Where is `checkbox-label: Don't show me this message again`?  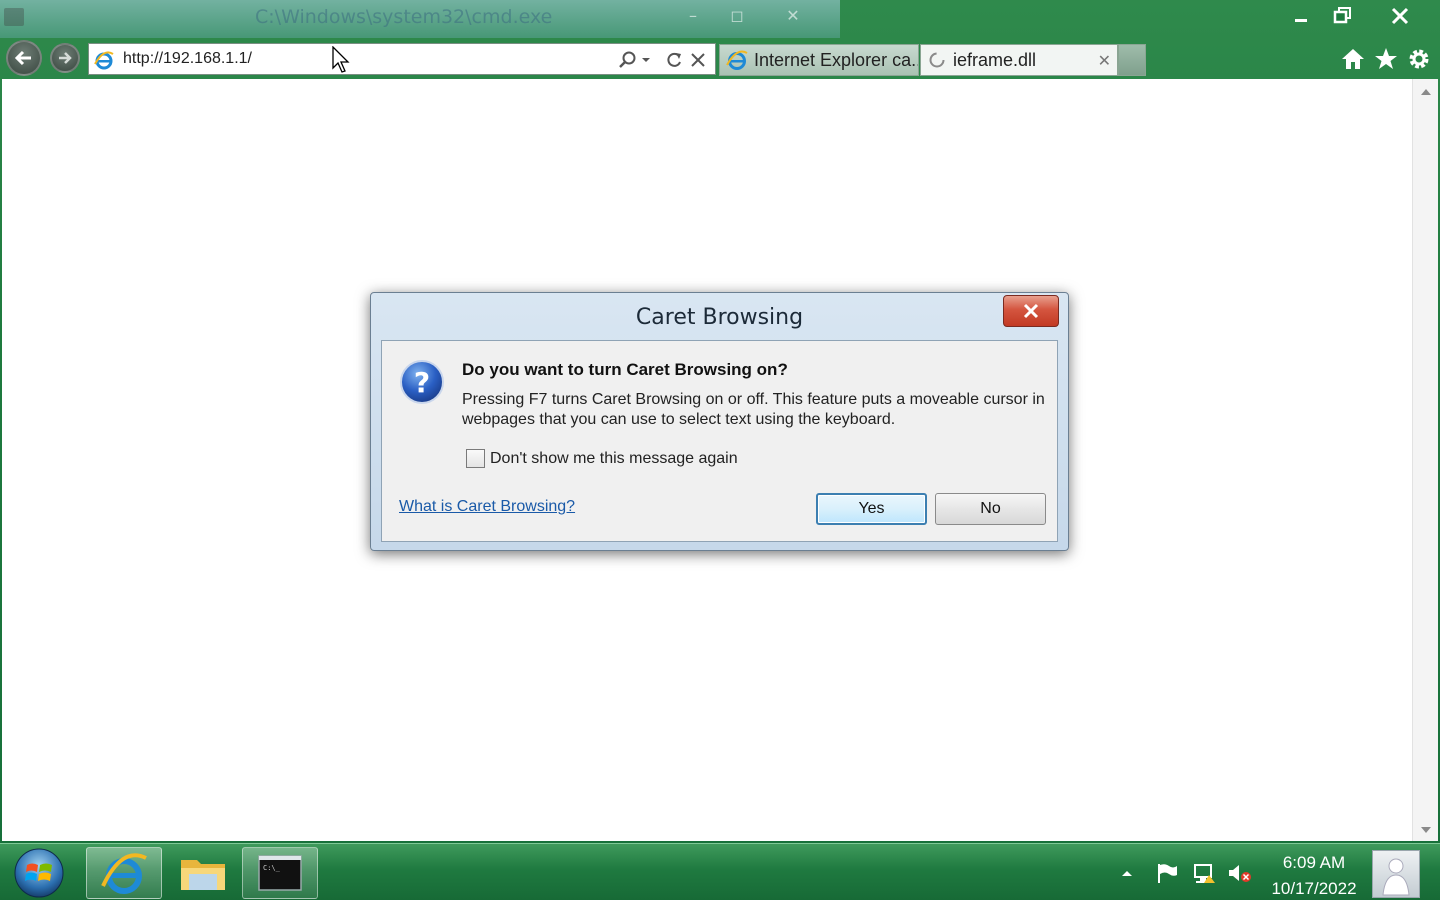 checkbox-label: Don't show me this message again is located at coordinates (614, 459).